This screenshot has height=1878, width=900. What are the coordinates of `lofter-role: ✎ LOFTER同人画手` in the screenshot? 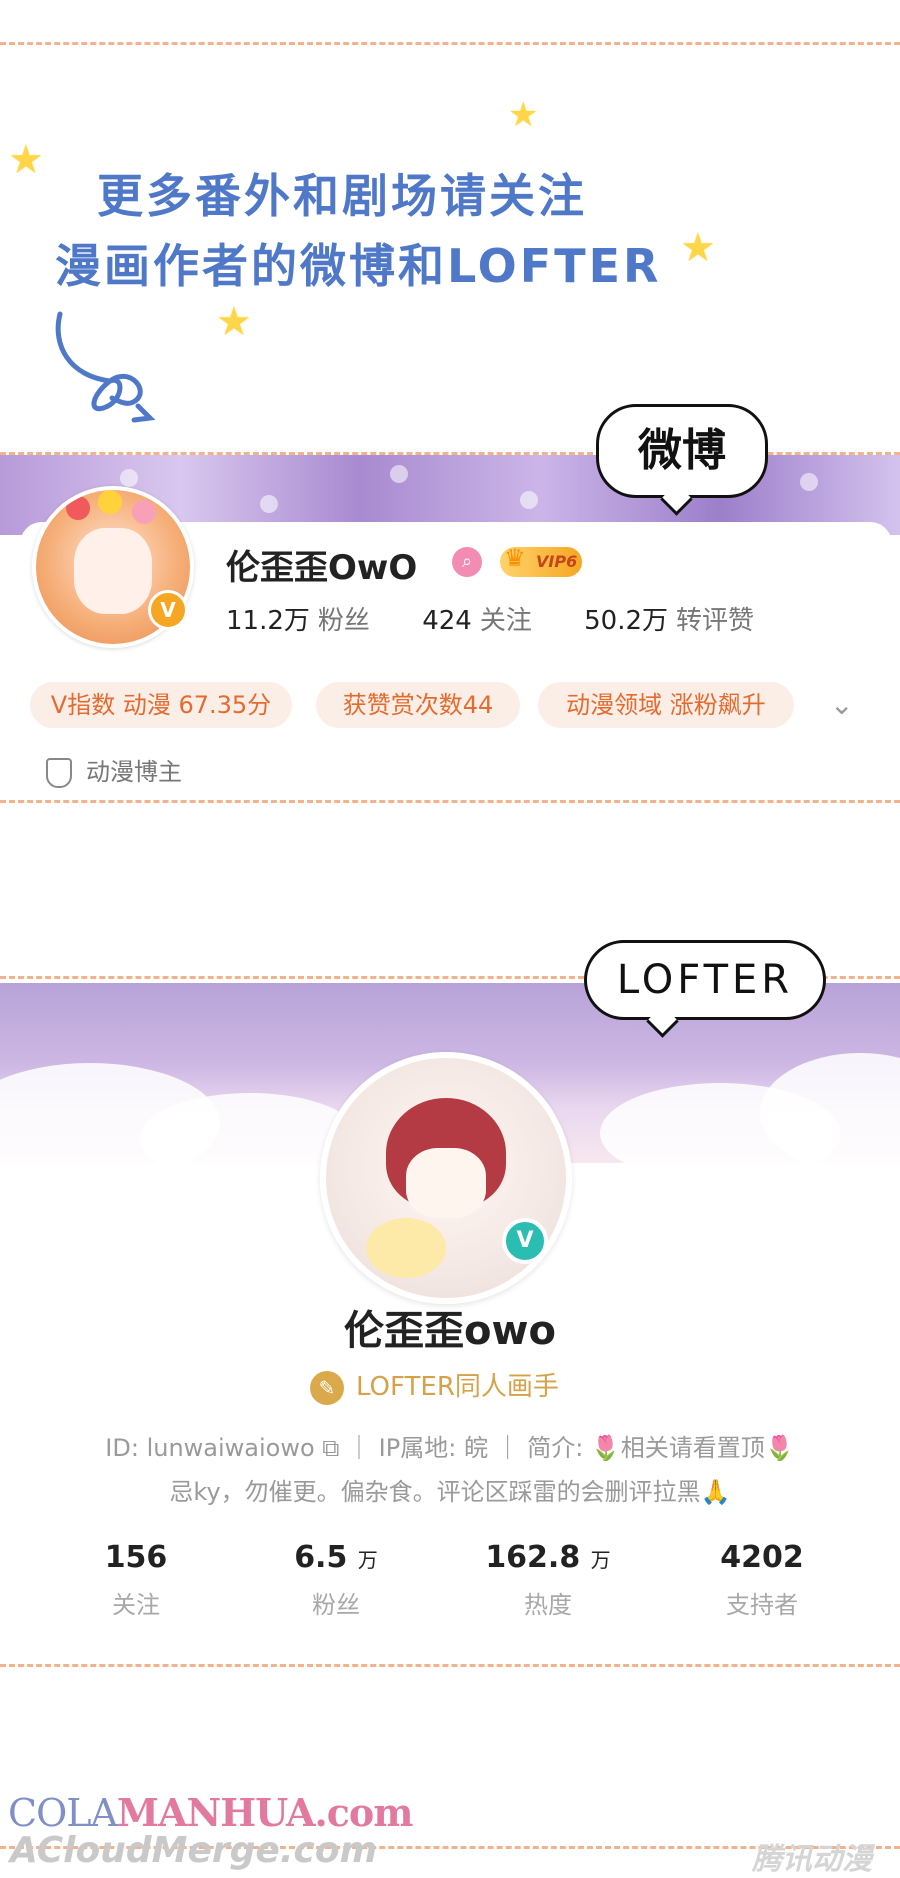 It's located at (434, 1385).